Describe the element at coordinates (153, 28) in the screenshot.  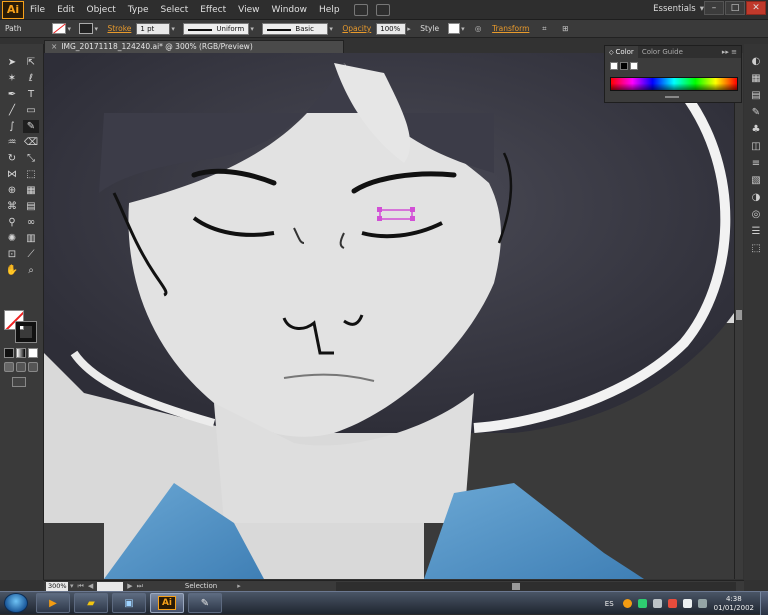
I see `stroke-weight-field: 1 pt` at that location.